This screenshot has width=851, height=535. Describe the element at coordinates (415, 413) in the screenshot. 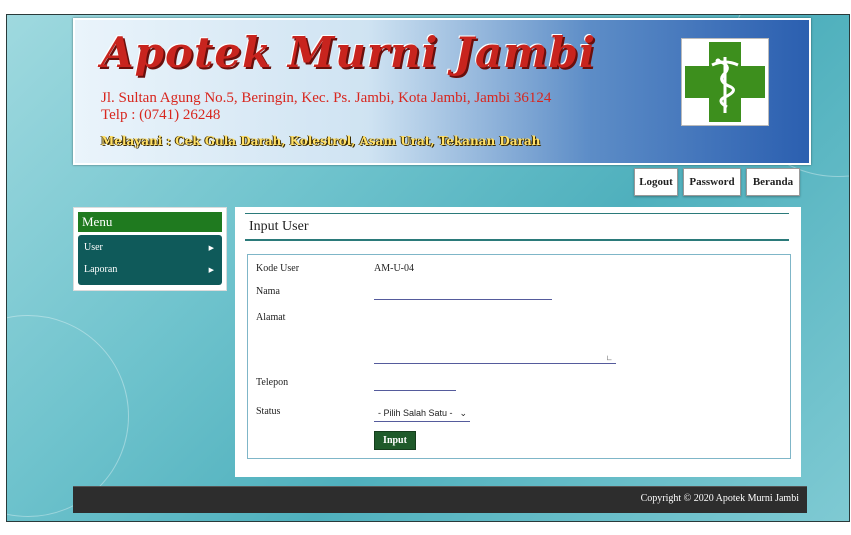

I see `status-selected-value: - Pilih Salah Satu -` at that location.